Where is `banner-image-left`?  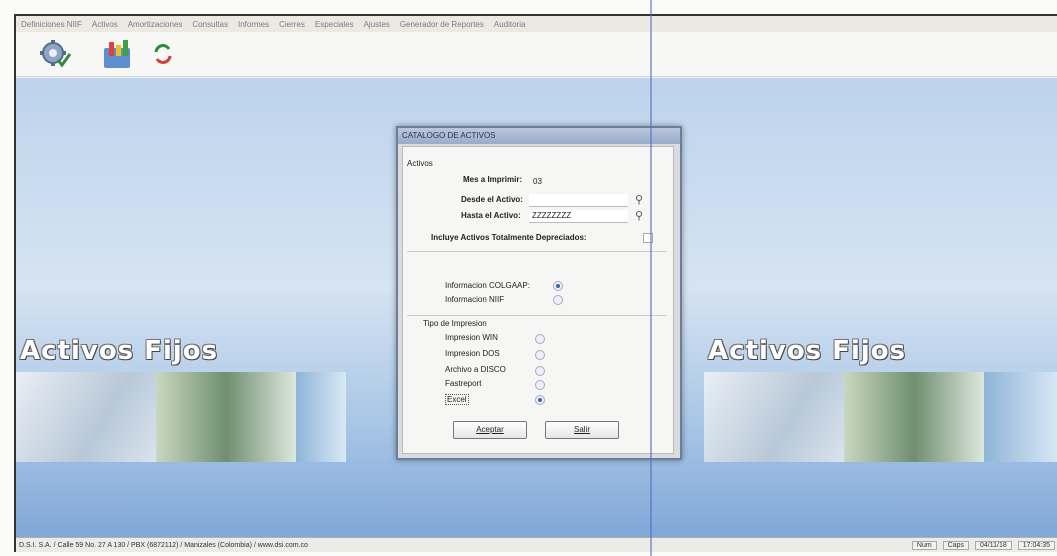 banner-image-left is located at coordinates (181, 417).